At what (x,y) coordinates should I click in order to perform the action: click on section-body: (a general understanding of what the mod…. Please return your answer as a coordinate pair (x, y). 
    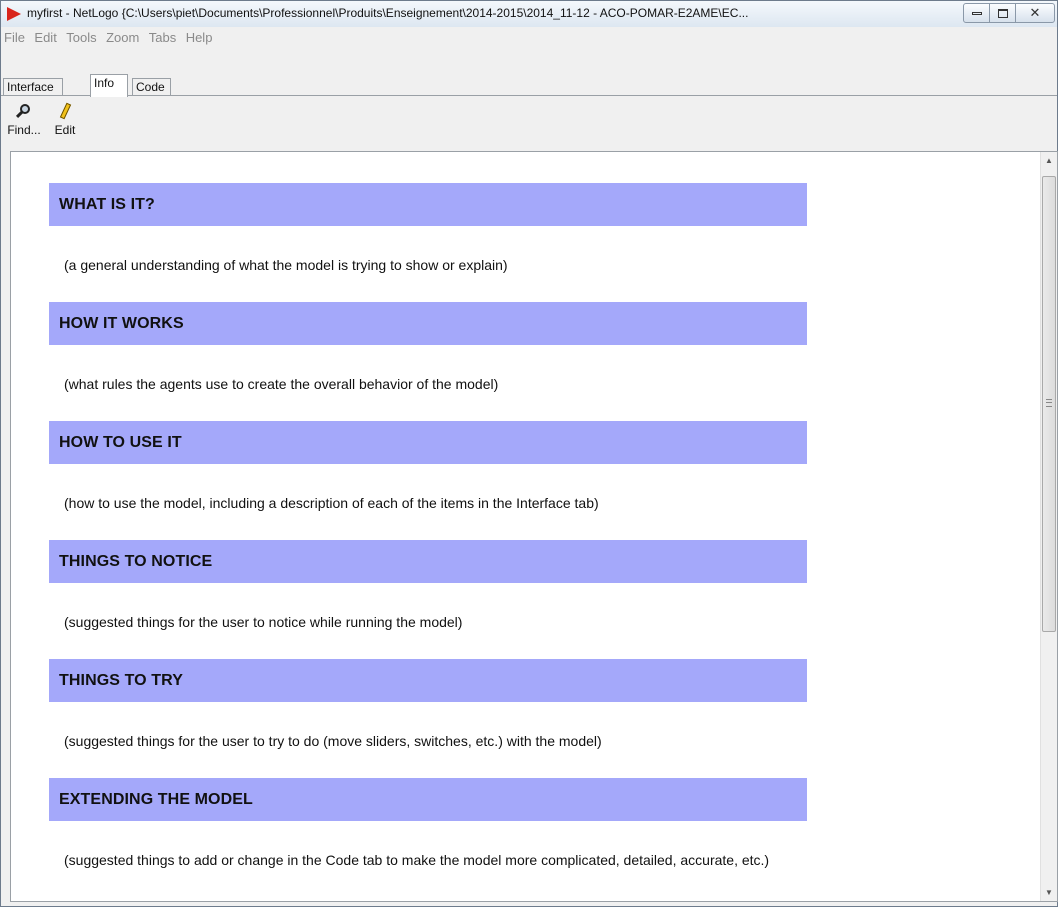
    Looking at the image, I should click on (286, 265).